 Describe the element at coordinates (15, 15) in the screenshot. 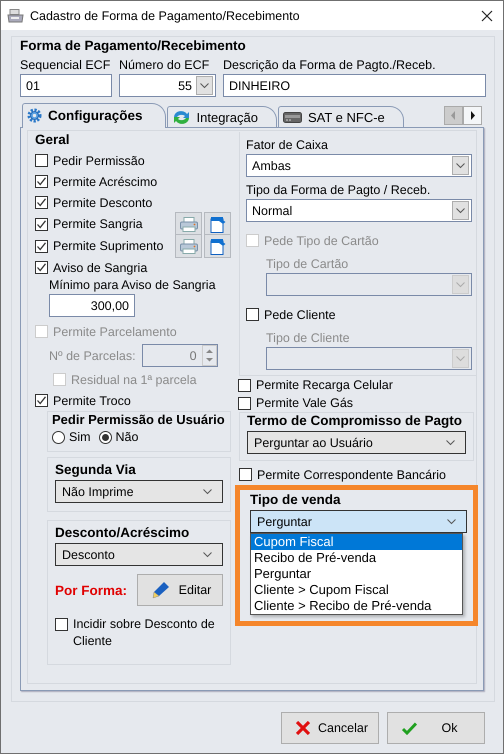

I see `cash-register-icon` at that location.